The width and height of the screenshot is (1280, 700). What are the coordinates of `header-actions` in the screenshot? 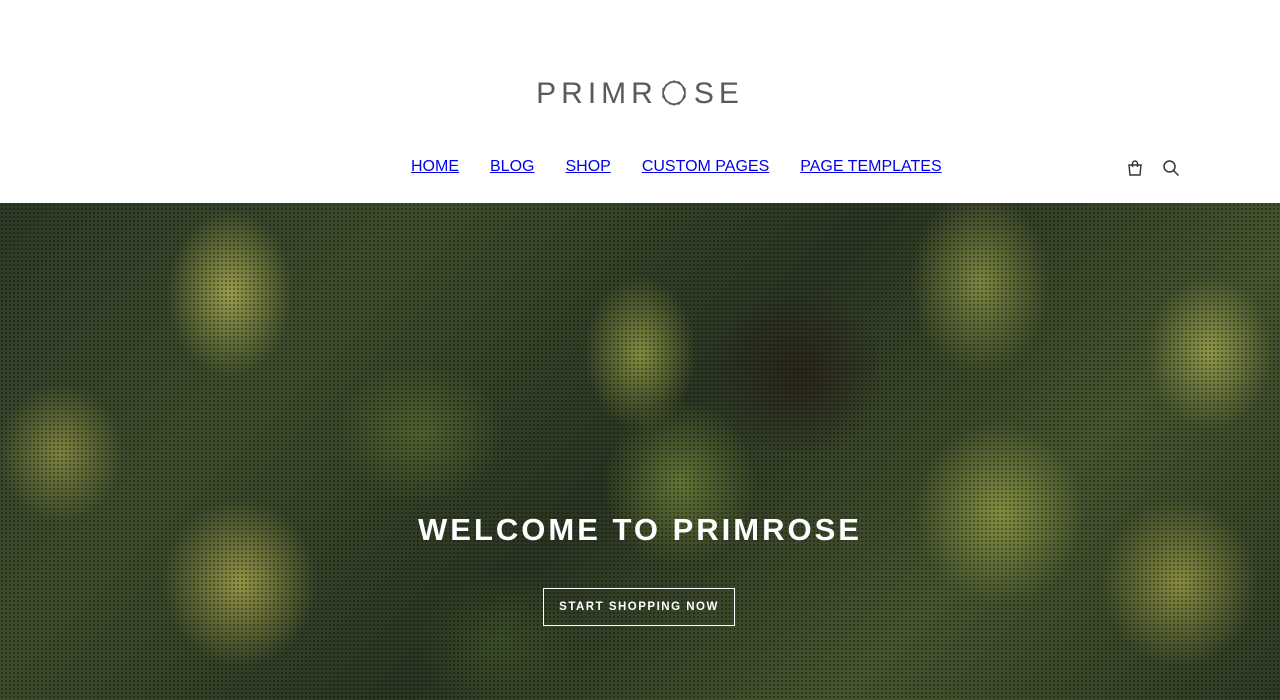 It's located at (1153, 168).